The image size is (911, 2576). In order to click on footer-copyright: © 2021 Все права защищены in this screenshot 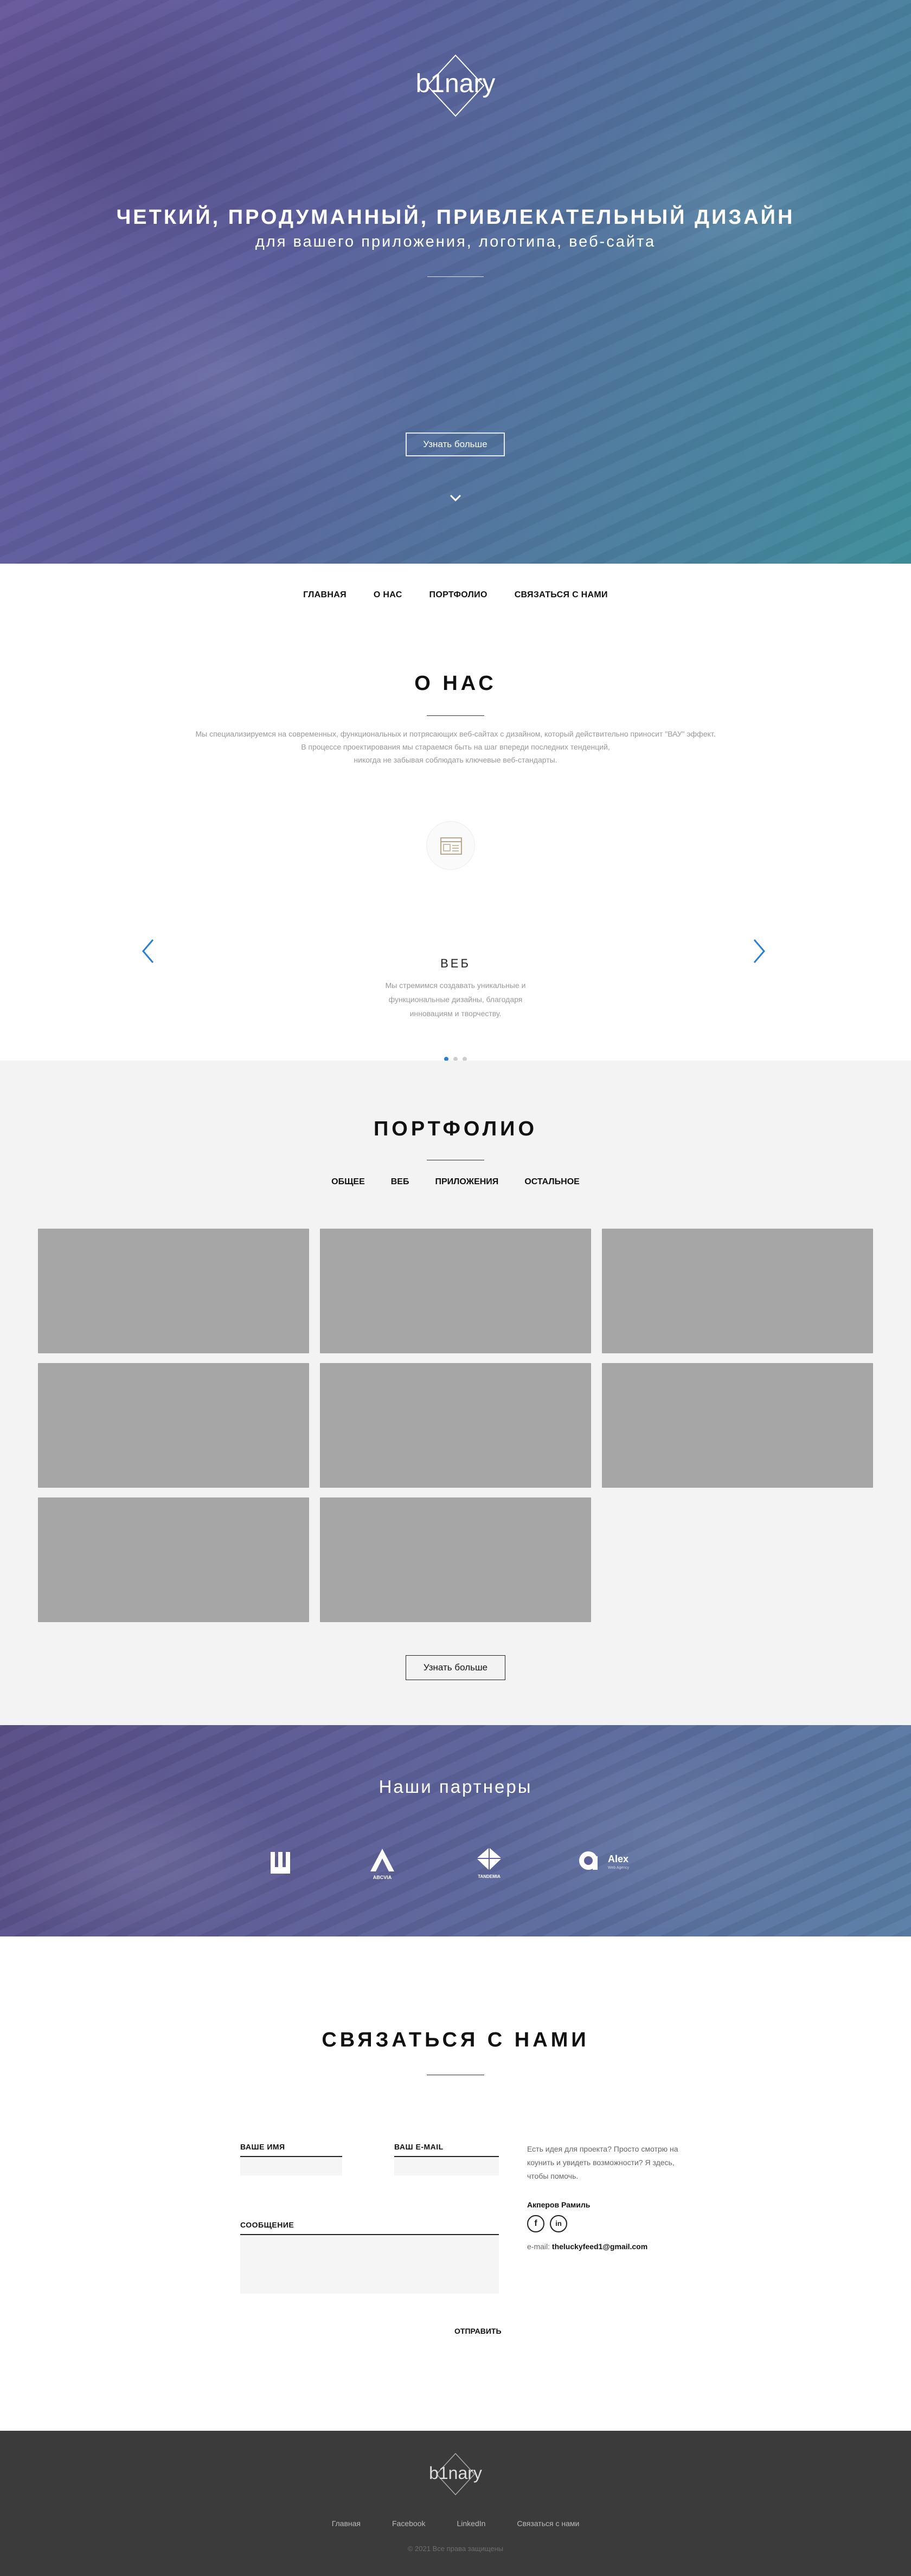, I will do `click(455, 2549)`.